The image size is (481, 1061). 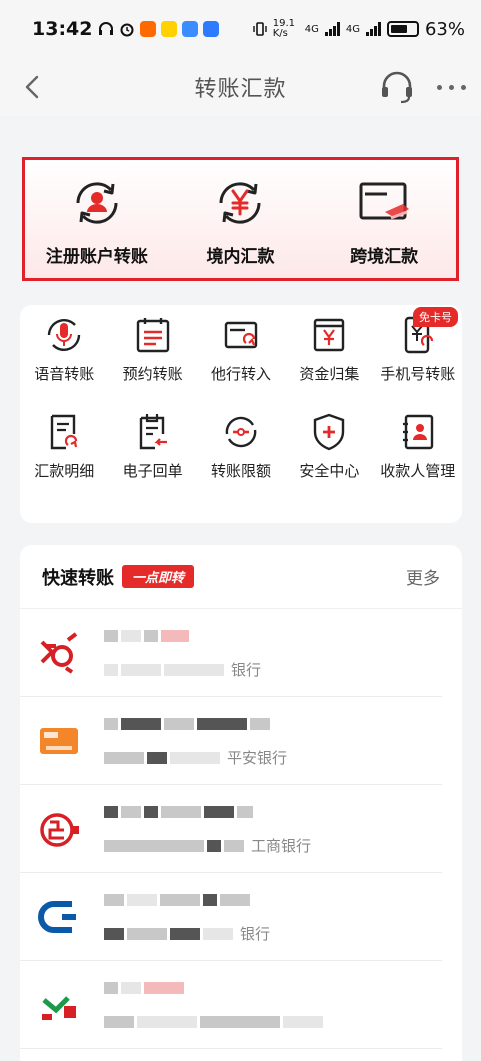 What do you see at coordinates (158, 576) in the screenshot?
I see `one-tap-transfer-tag: 一点即转` at bounding box center [158, 576].